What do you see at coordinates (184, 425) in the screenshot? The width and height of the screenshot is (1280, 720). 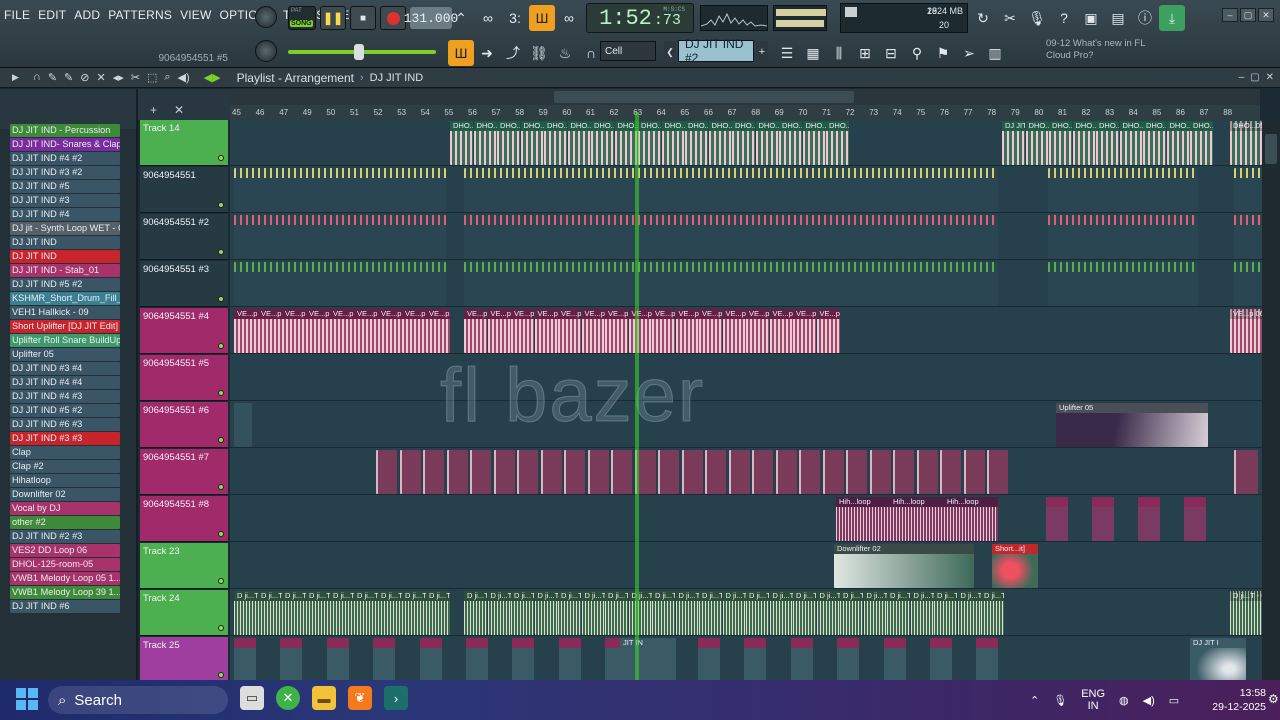 I see `track-header: 9064954551 #6` at bounding box center [184, 425].